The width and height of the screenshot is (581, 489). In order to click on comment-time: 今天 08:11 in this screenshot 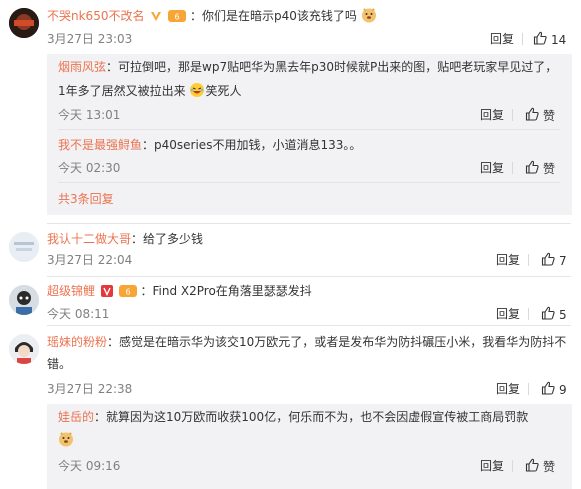, I will do `click(78, 314)`.